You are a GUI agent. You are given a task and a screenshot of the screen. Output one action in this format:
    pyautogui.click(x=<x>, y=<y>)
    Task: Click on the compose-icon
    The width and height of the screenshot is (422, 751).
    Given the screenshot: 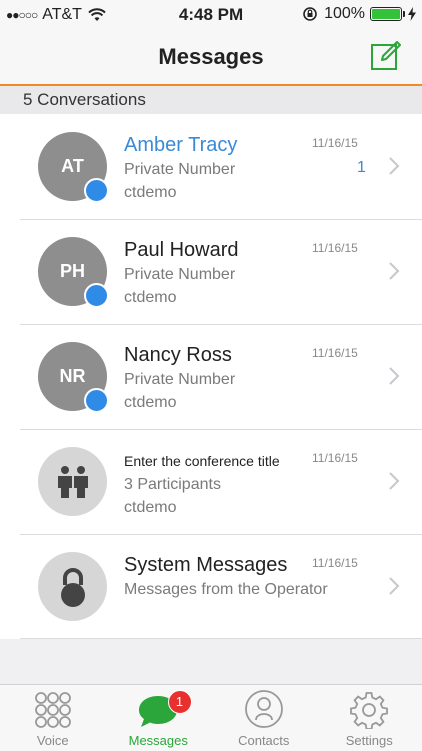 What is the action you would take?
    pyautogui.click(x=386, y=55)
    